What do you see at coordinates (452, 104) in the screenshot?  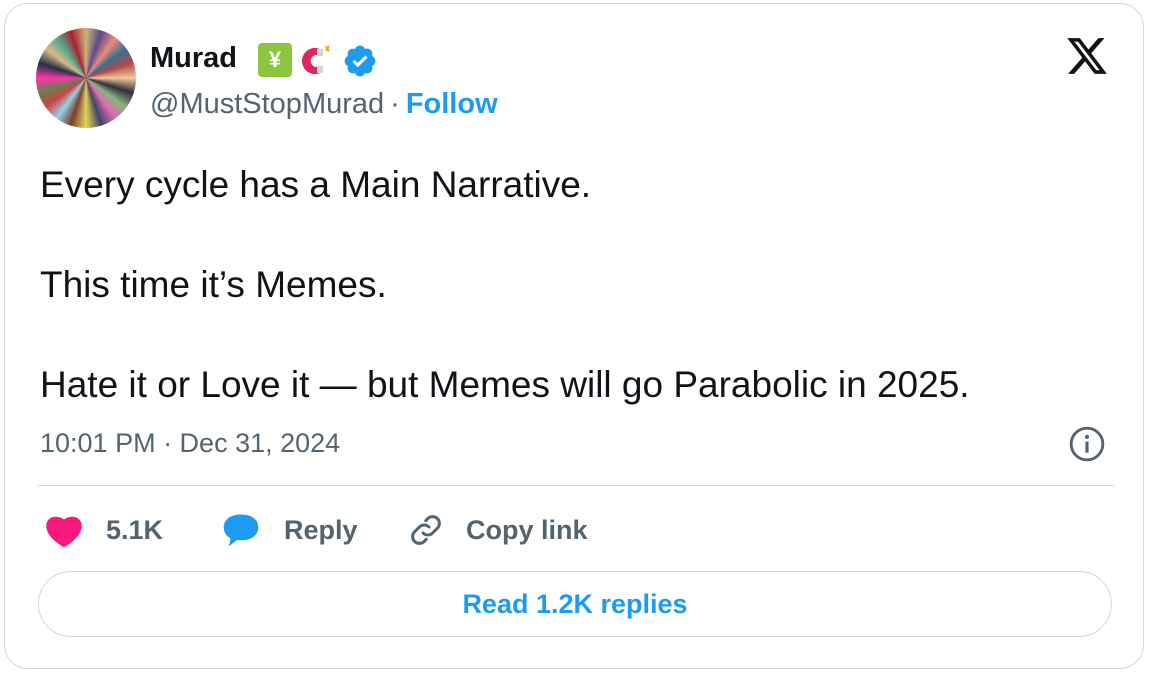 I see `follow-button: Follow` at bounding box center [452, 104].